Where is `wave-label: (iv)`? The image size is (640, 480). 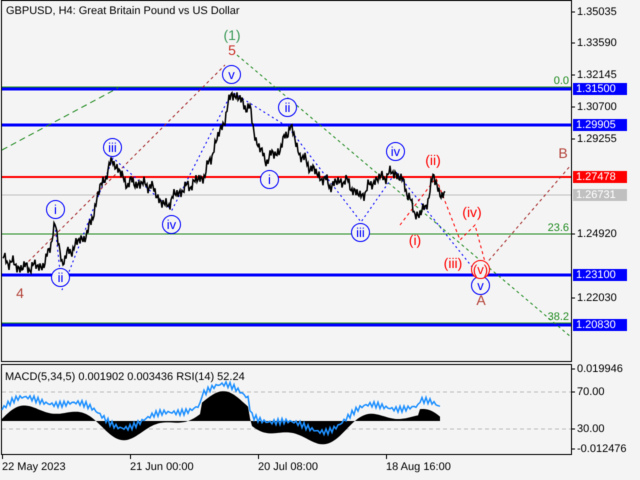 wave-label: (iv) is located at coordinates (472, 212).